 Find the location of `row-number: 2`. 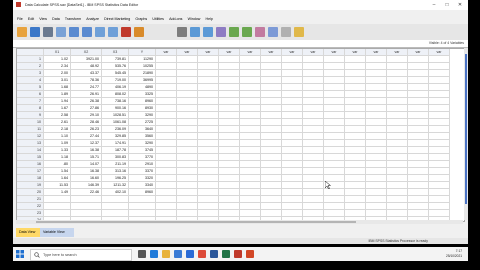

row-number: 2 is located at coordinates (30, 66).